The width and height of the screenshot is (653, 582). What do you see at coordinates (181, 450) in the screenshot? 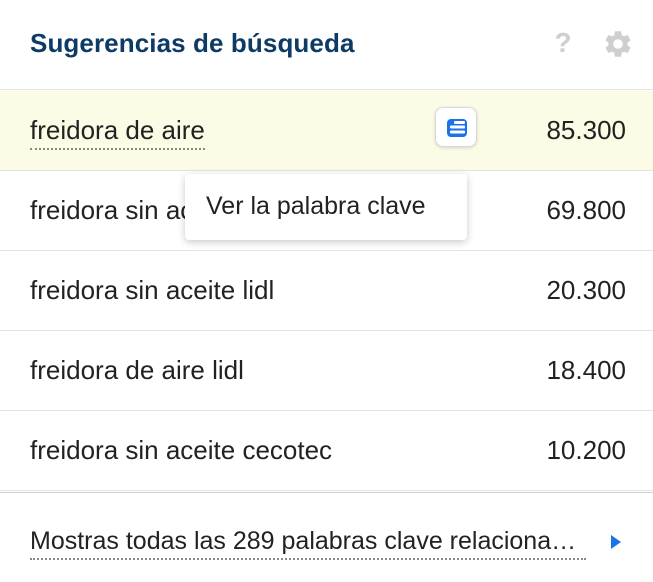
I see `suggestion-keyword: freidora sin aceite cecotec` at bounding box center [181, 450].